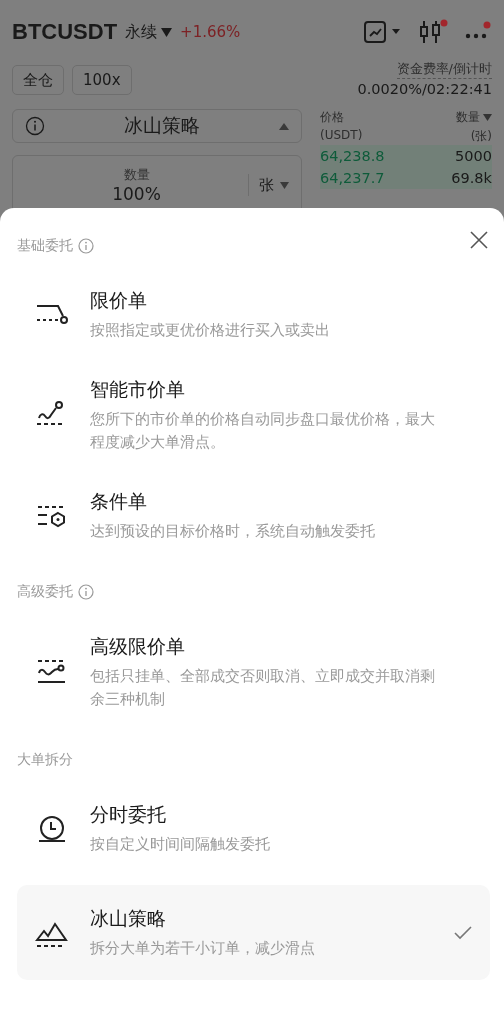 The image size is (504, 1014). What do you see at coordinates (406, 178) in the screenshot?
I see `orderbook-row: 64,237.7 69.8k` at bounding box center [406, 178].